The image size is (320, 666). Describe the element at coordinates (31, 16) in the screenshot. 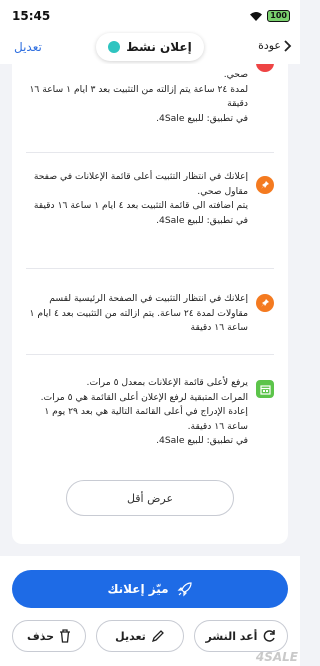

I see `status-time: 15:45` at that location.